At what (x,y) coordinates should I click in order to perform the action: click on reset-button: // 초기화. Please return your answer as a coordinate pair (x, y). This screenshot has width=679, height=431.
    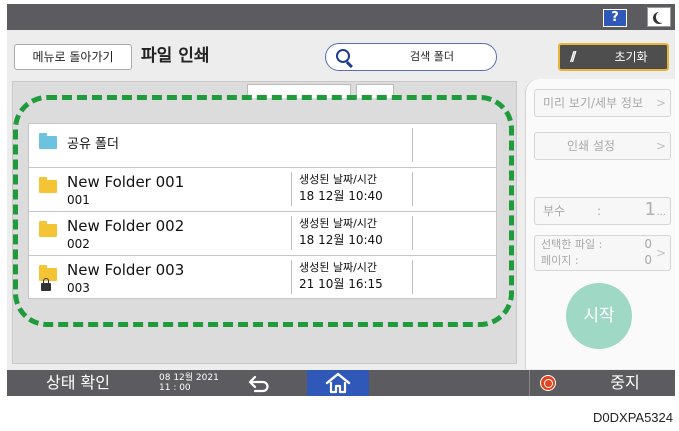
    Looking at the image, I should click on (613, 57).